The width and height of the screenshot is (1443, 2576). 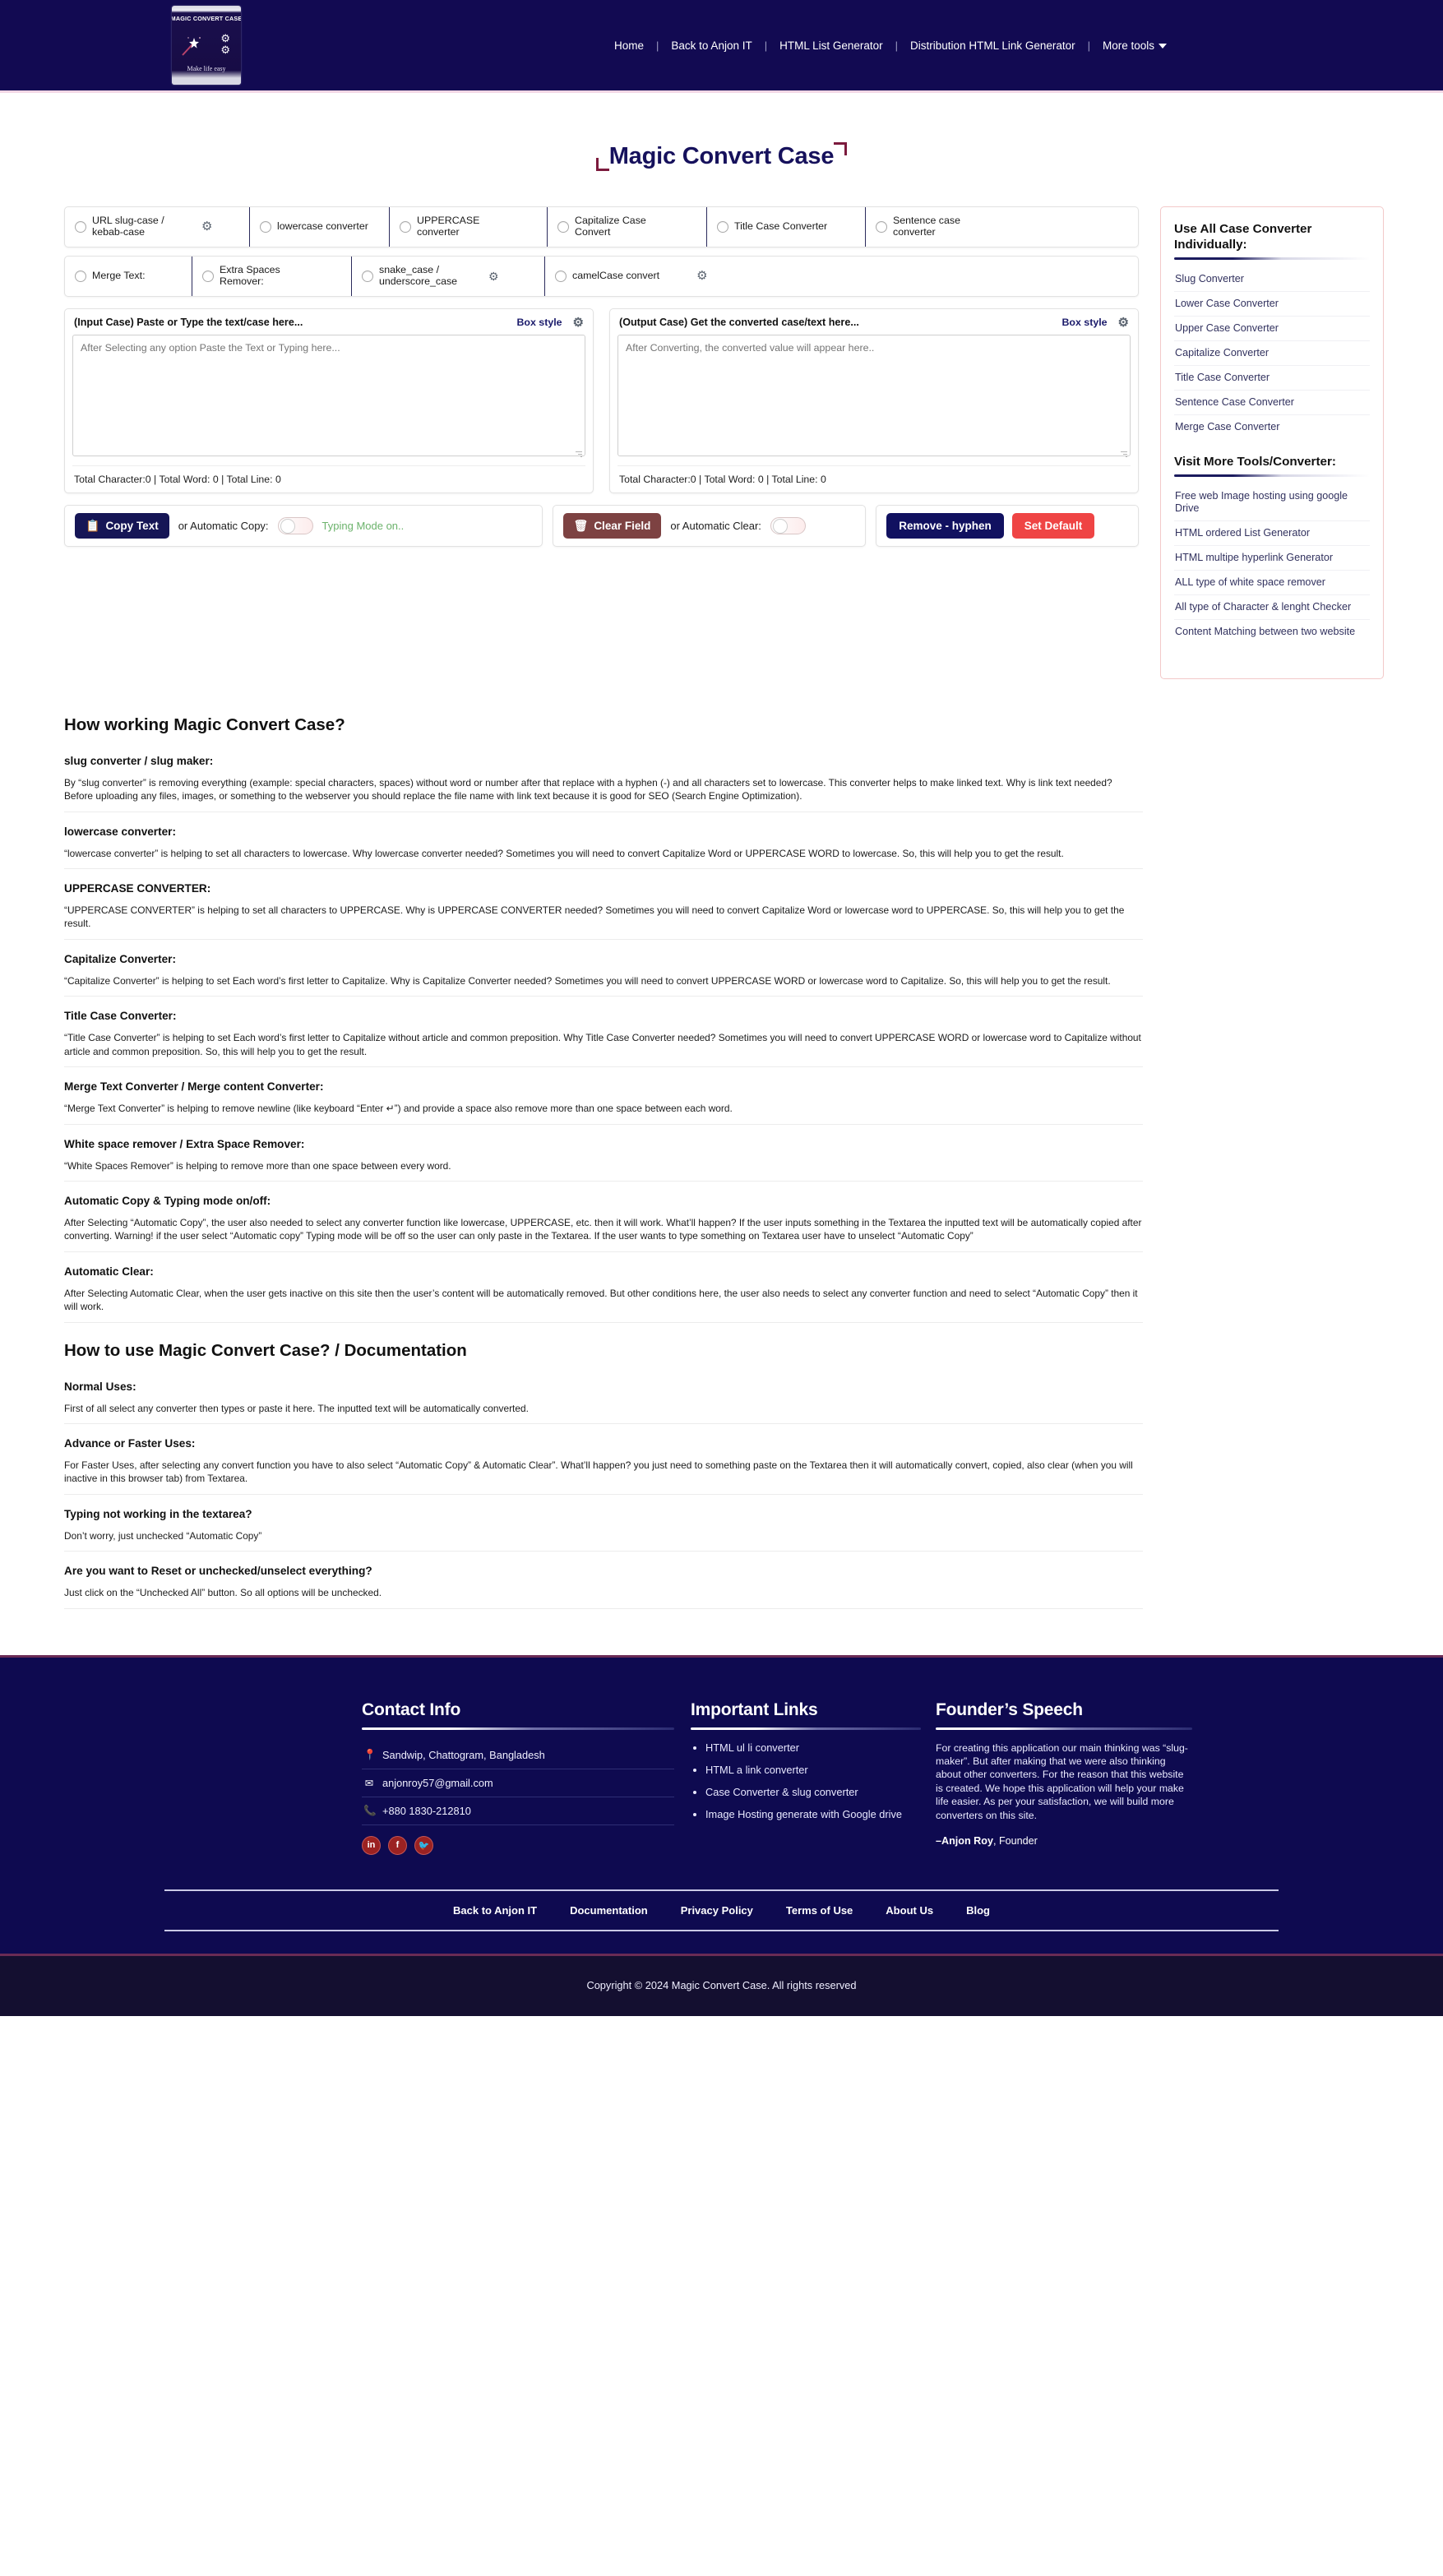 I want to click on list-item: HTML multipe hyperlink Generator, so click(x=1272, y=558).